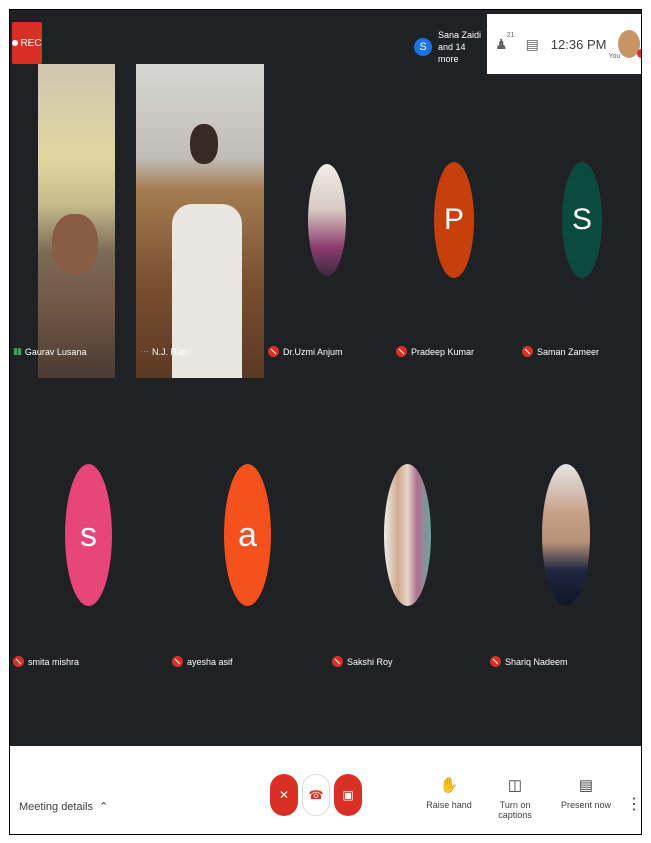 Image resolution: width=651 pixels, height=843 pixels. Describe the element at coordinates (566, 535) in the screenshot. I see `avatar-photo-shariq` at that location.